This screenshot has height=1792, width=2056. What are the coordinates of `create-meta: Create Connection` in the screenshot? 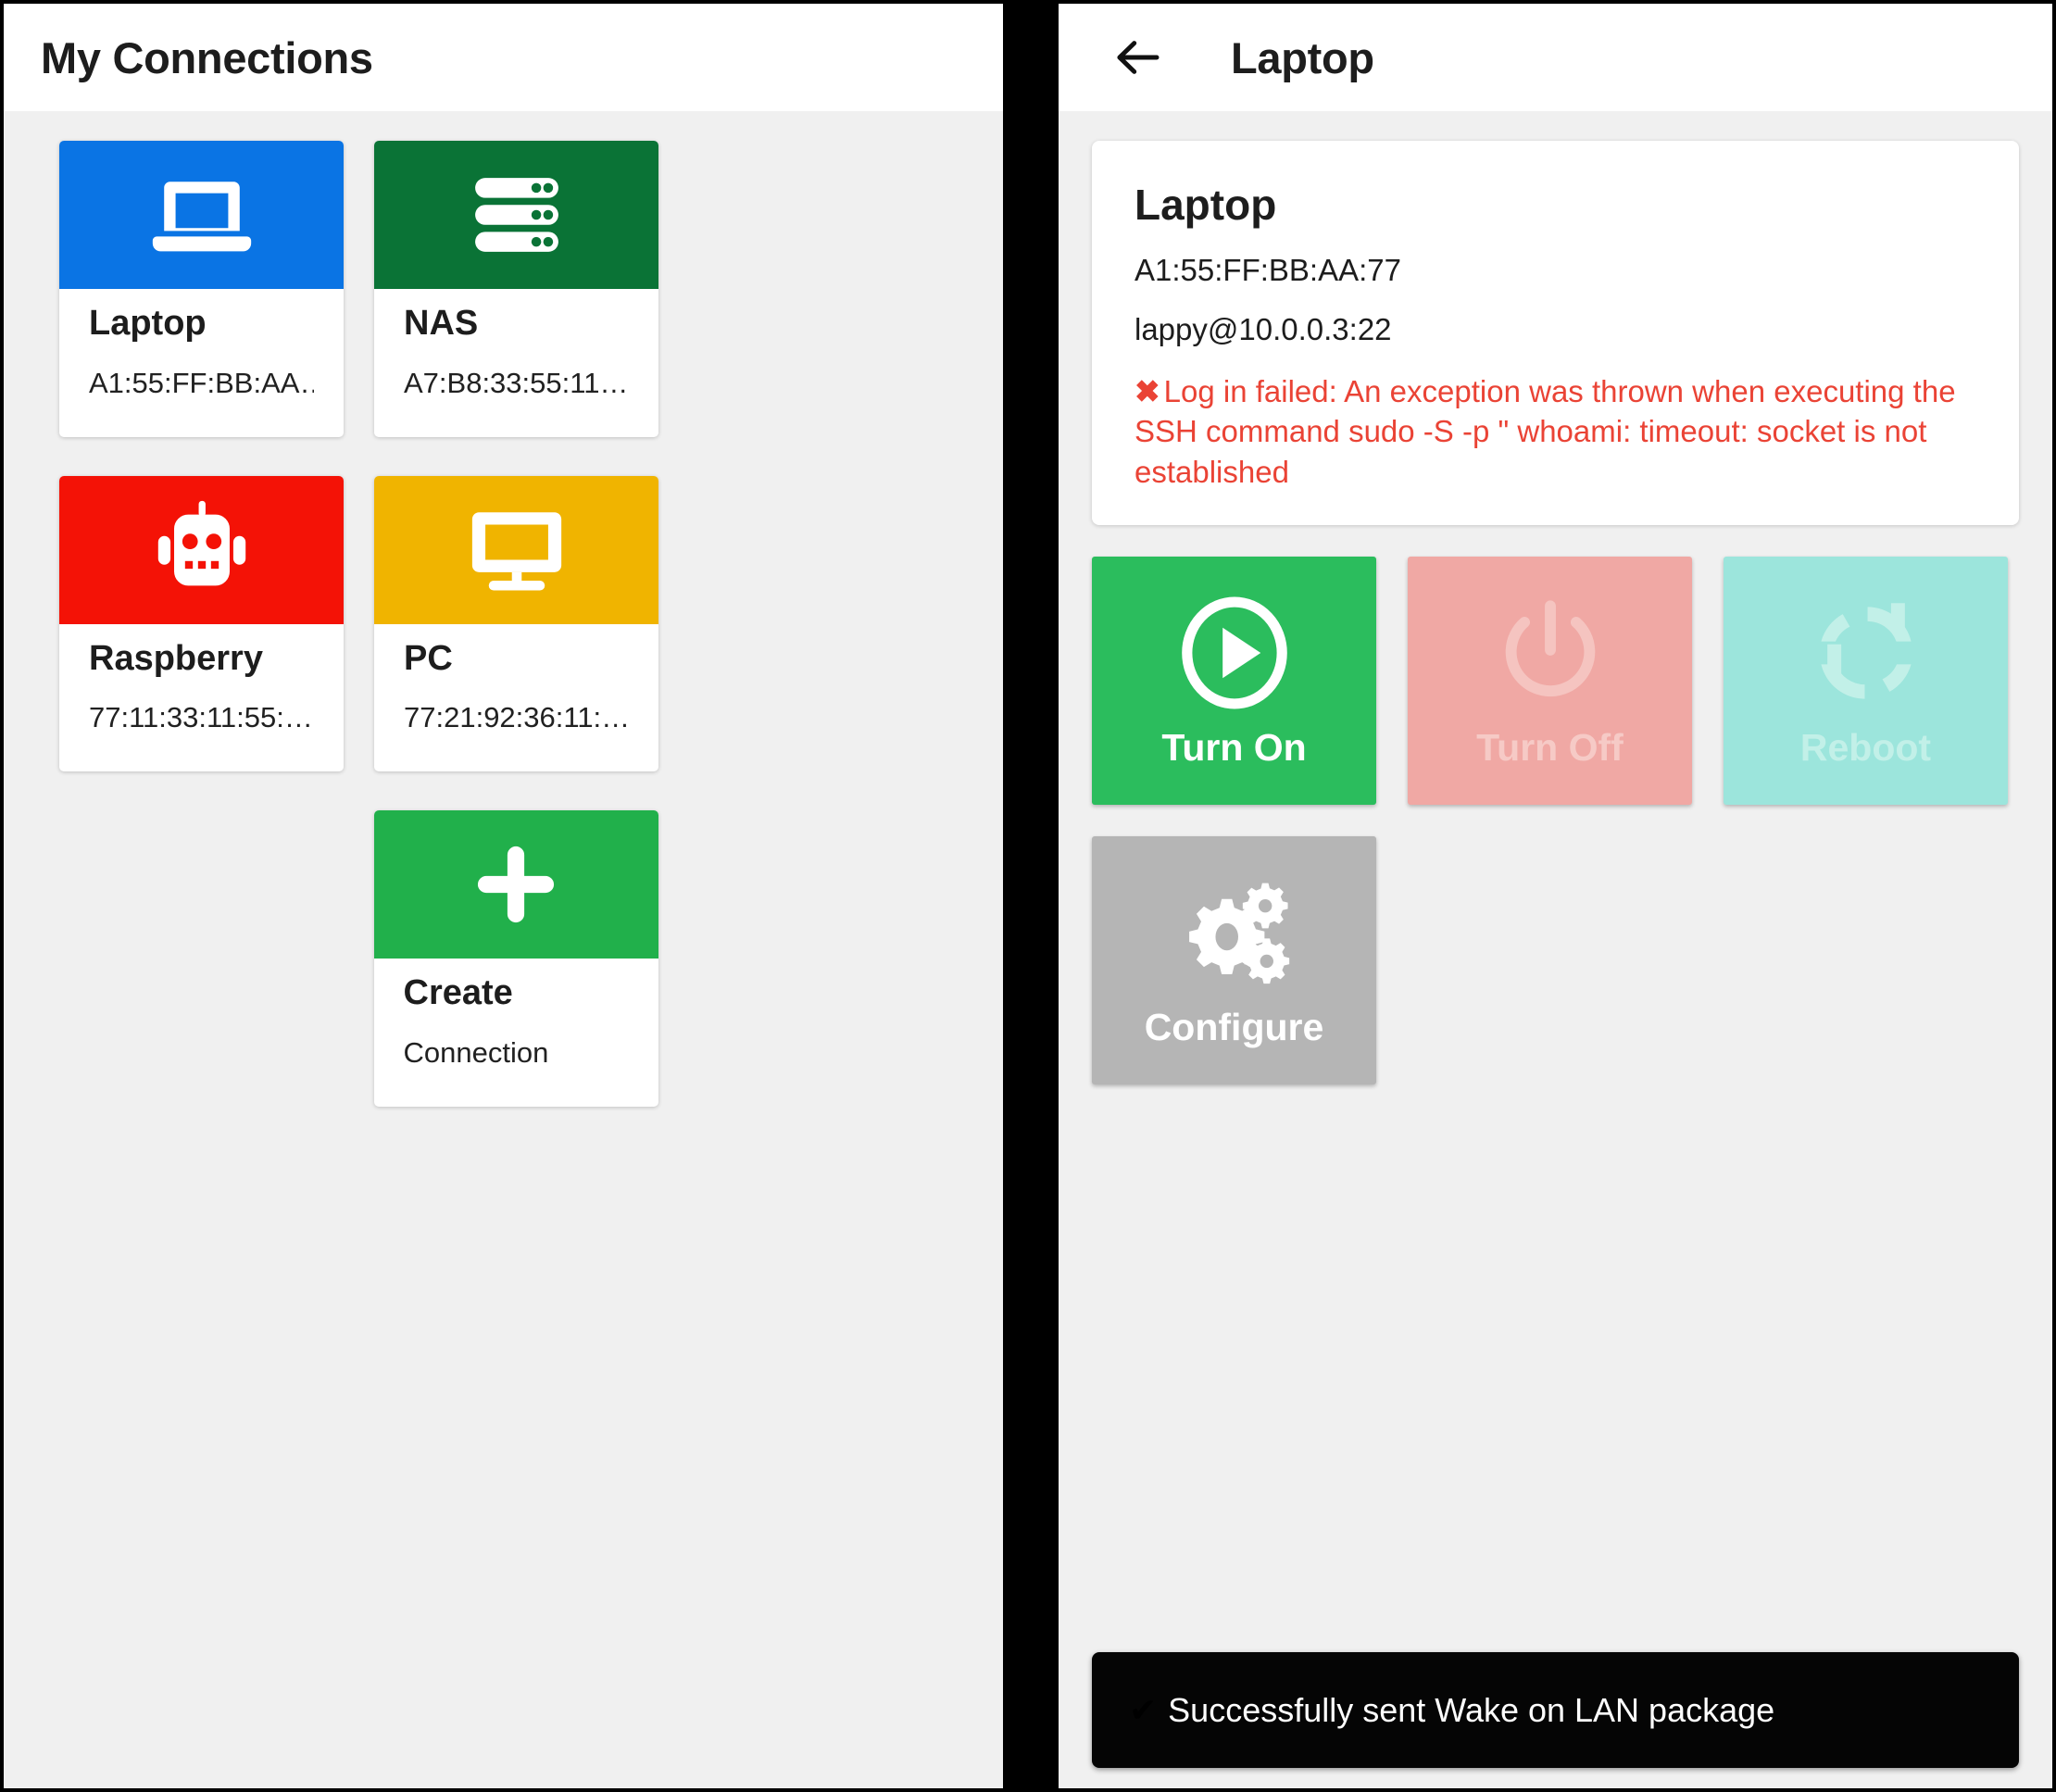 It's located at (516, 1033).